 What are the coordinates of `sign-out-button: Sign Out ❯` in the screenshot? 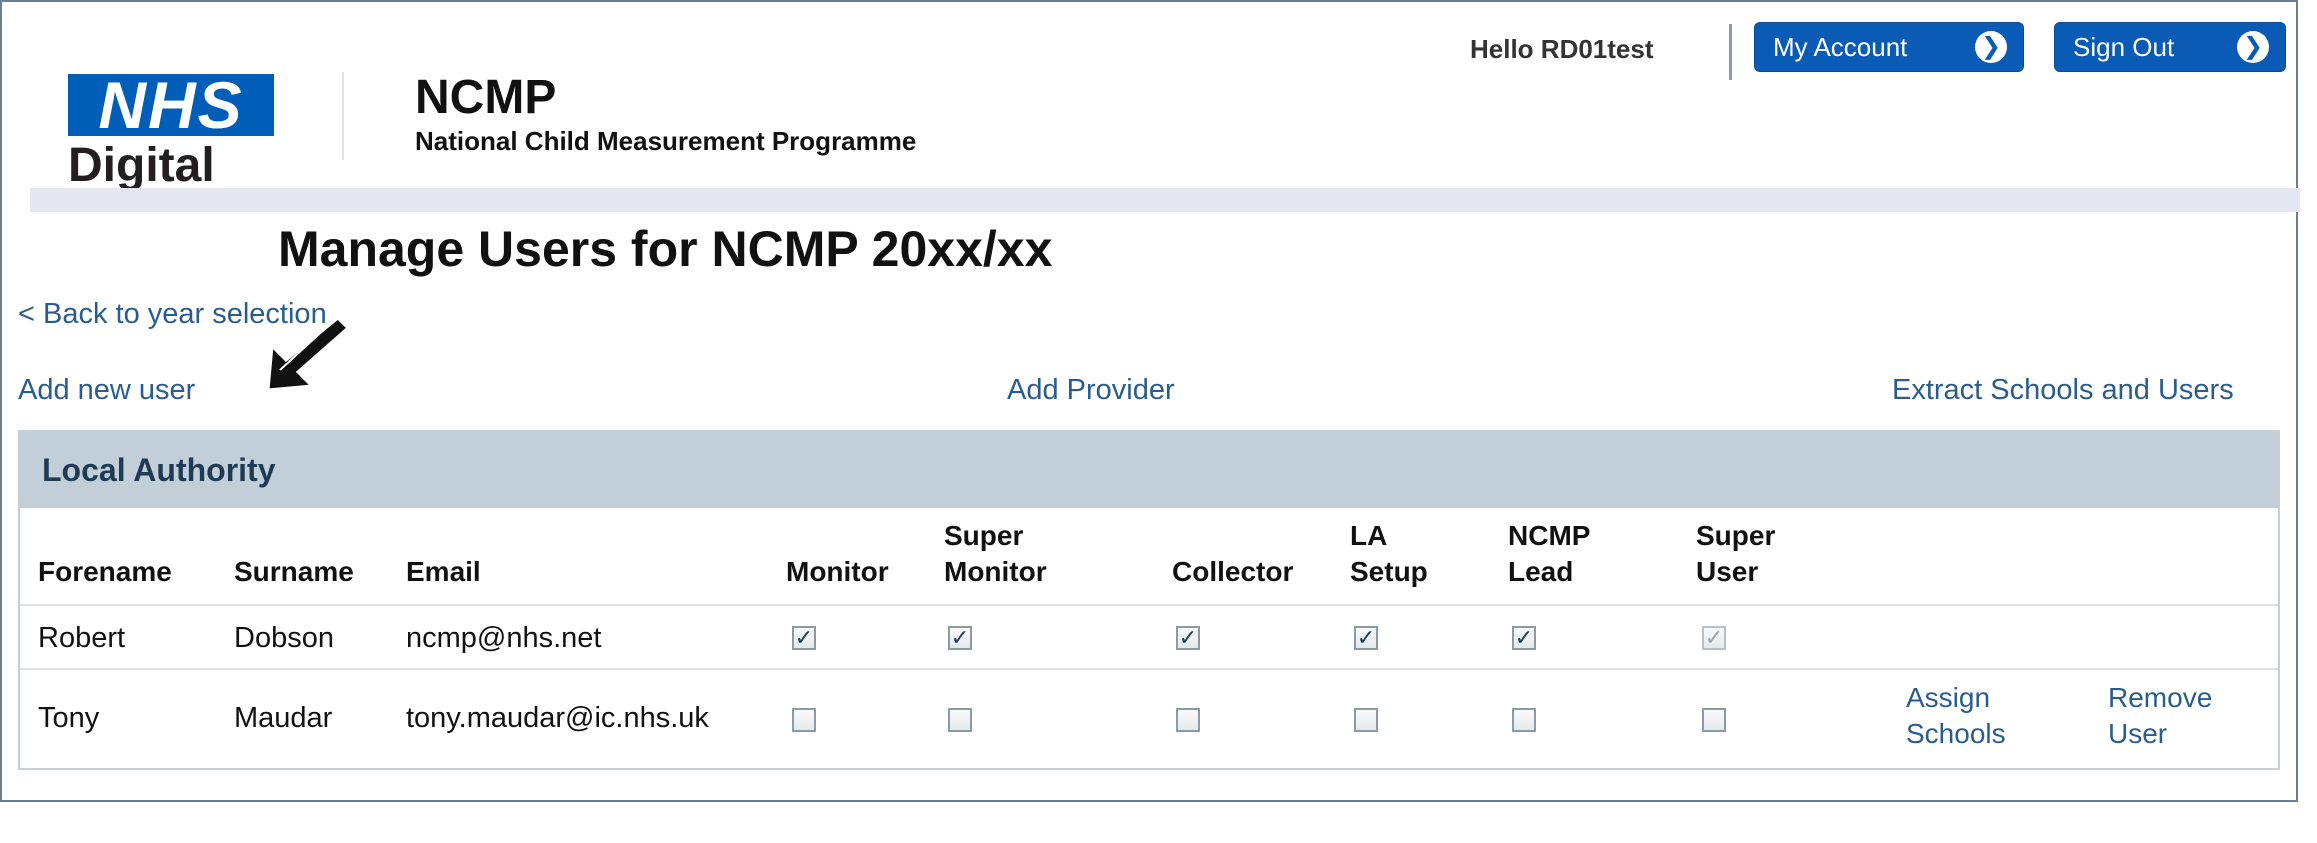 It's located at (2170, 47).